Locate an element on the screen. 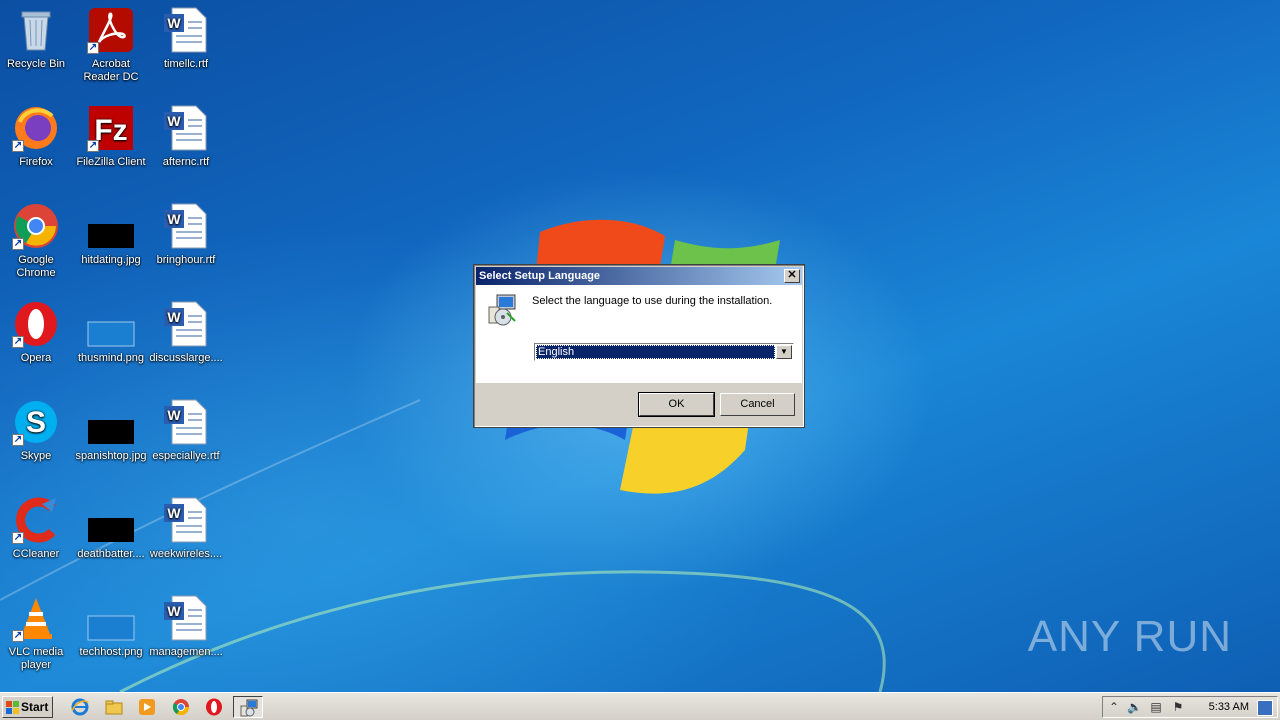  language-select: English ▼ is located at coordinates (664, 352).